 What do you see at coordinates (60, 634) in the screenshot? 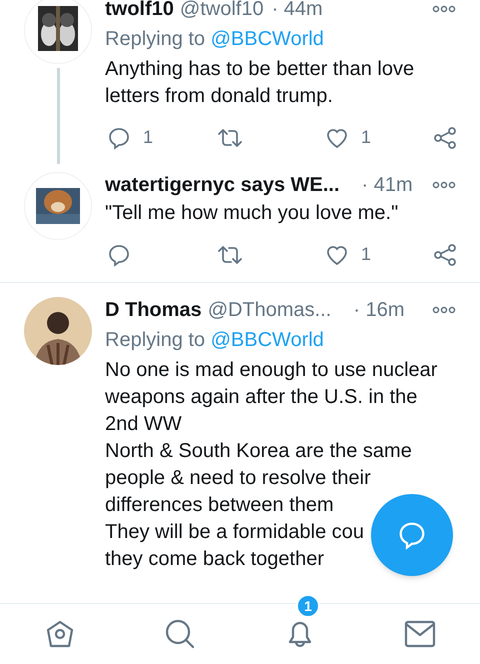
I see `home-icon` at bounding box center [60, 634].